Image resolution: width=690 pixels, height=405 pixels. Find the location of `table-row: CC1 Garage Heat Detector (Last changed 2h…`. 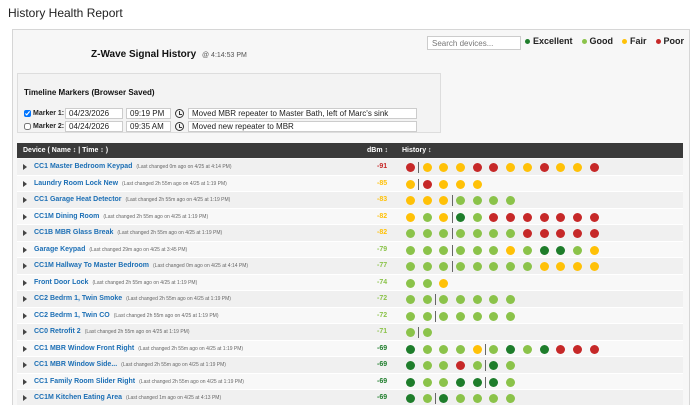

table-row: CC1 Garage Heat Detector (Last changed 2h… is located at coordinates (350, 200).